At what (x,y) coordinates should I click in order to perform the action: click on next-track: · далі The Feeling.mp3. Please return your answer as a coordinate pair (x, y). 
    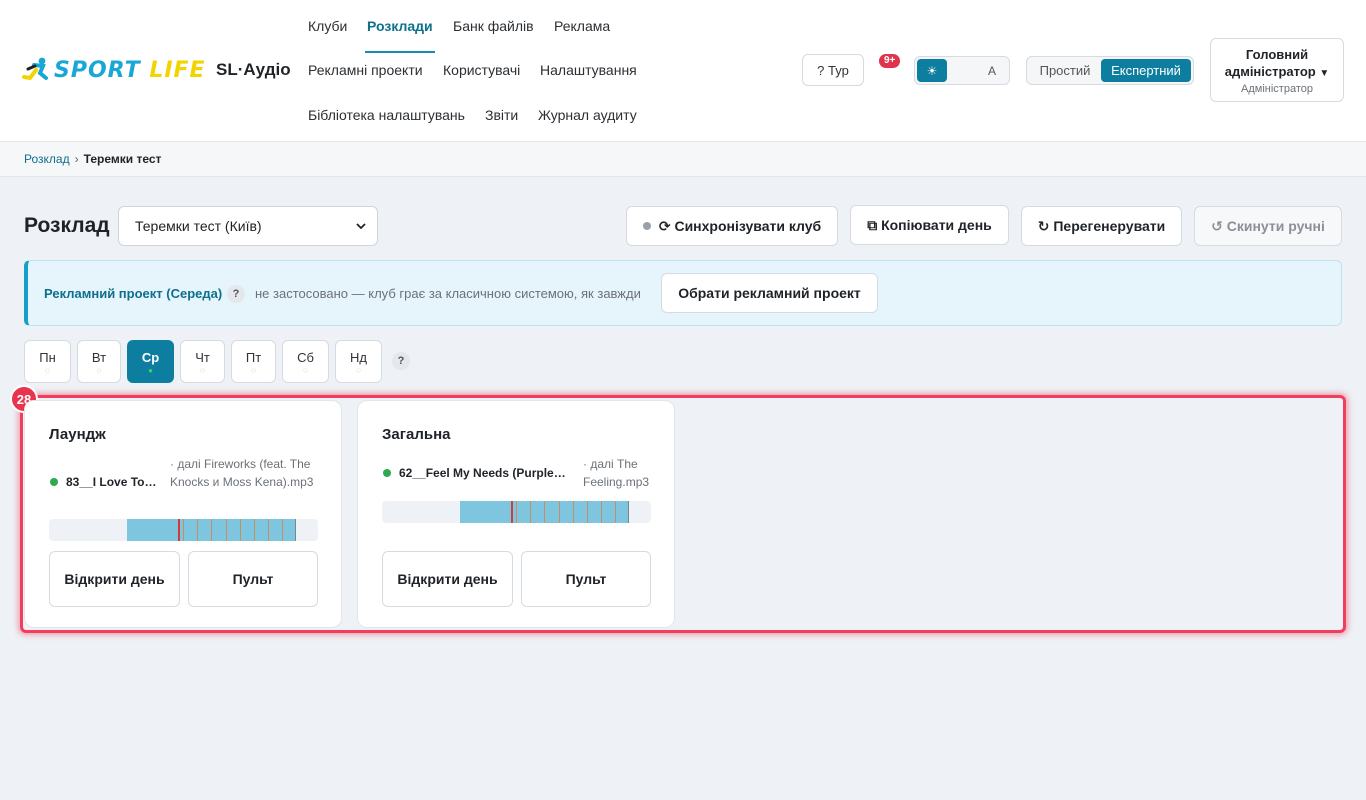
    Looking at the image, I should click on (616, 473).